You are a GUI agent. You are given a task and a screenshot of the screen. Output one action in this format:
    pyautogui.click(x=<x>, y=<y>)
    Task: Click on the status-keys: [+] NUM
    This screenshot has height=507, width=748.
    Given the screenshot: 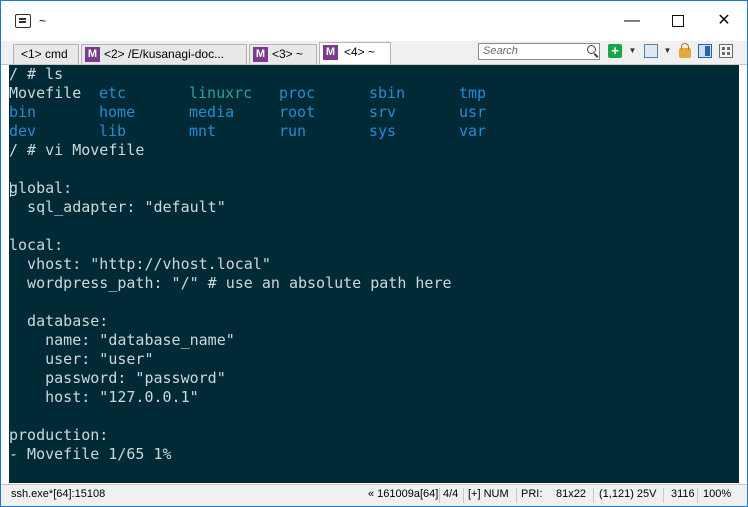 What is the action you would take?
    pyautogui.click(x=488, y=494)
    